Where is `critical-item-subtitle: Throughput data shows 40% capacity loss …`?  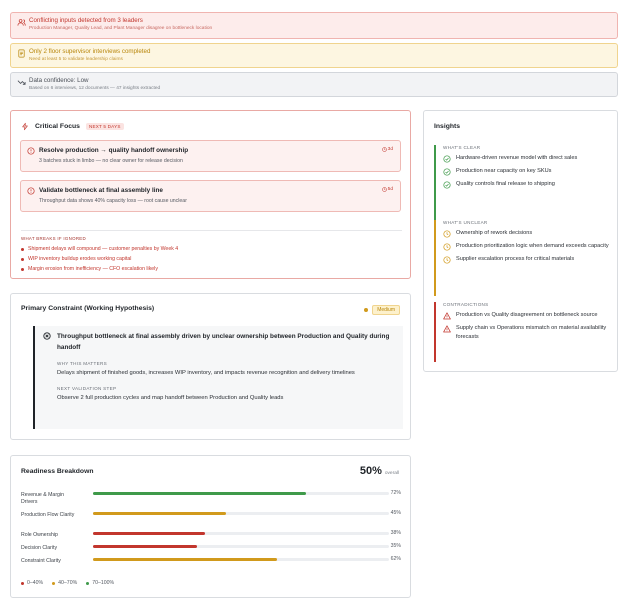 critical-item-subtitle: Throughput data shows 40% capacity loss … is located at coordinates (113, 201).